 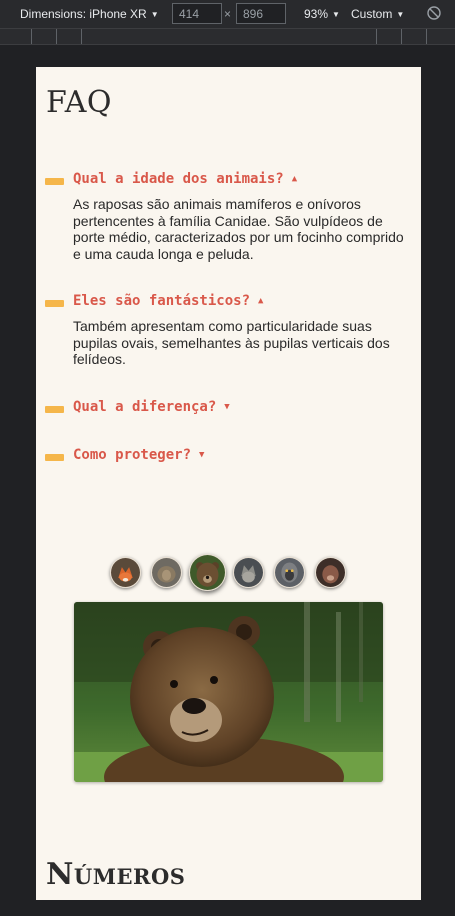 What do you see at coordinates (125, 572) in the screenshot?
I see `fox-thumbnail` at bounding box center [125, 572].